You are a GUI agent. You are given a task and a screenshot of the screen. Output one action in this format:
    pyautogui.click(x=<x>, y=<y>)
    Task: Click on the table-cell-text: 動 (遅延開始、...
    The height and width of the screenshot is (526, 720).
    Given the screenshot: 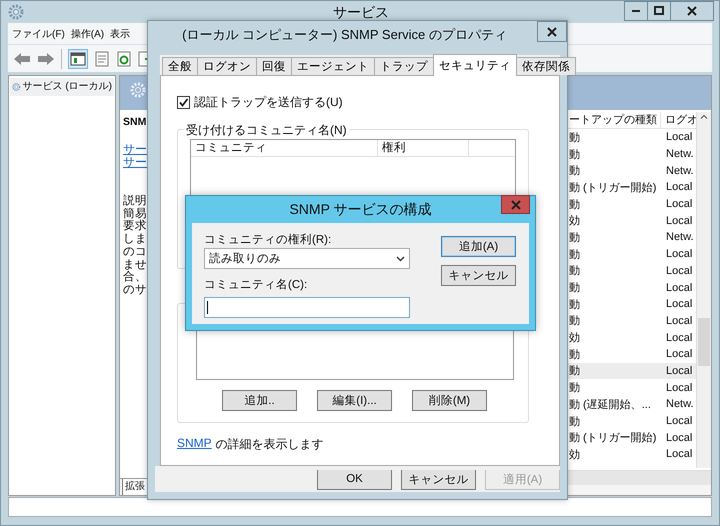 What is the action you would take?
    pyautogui.click(x=610, y=405)
    